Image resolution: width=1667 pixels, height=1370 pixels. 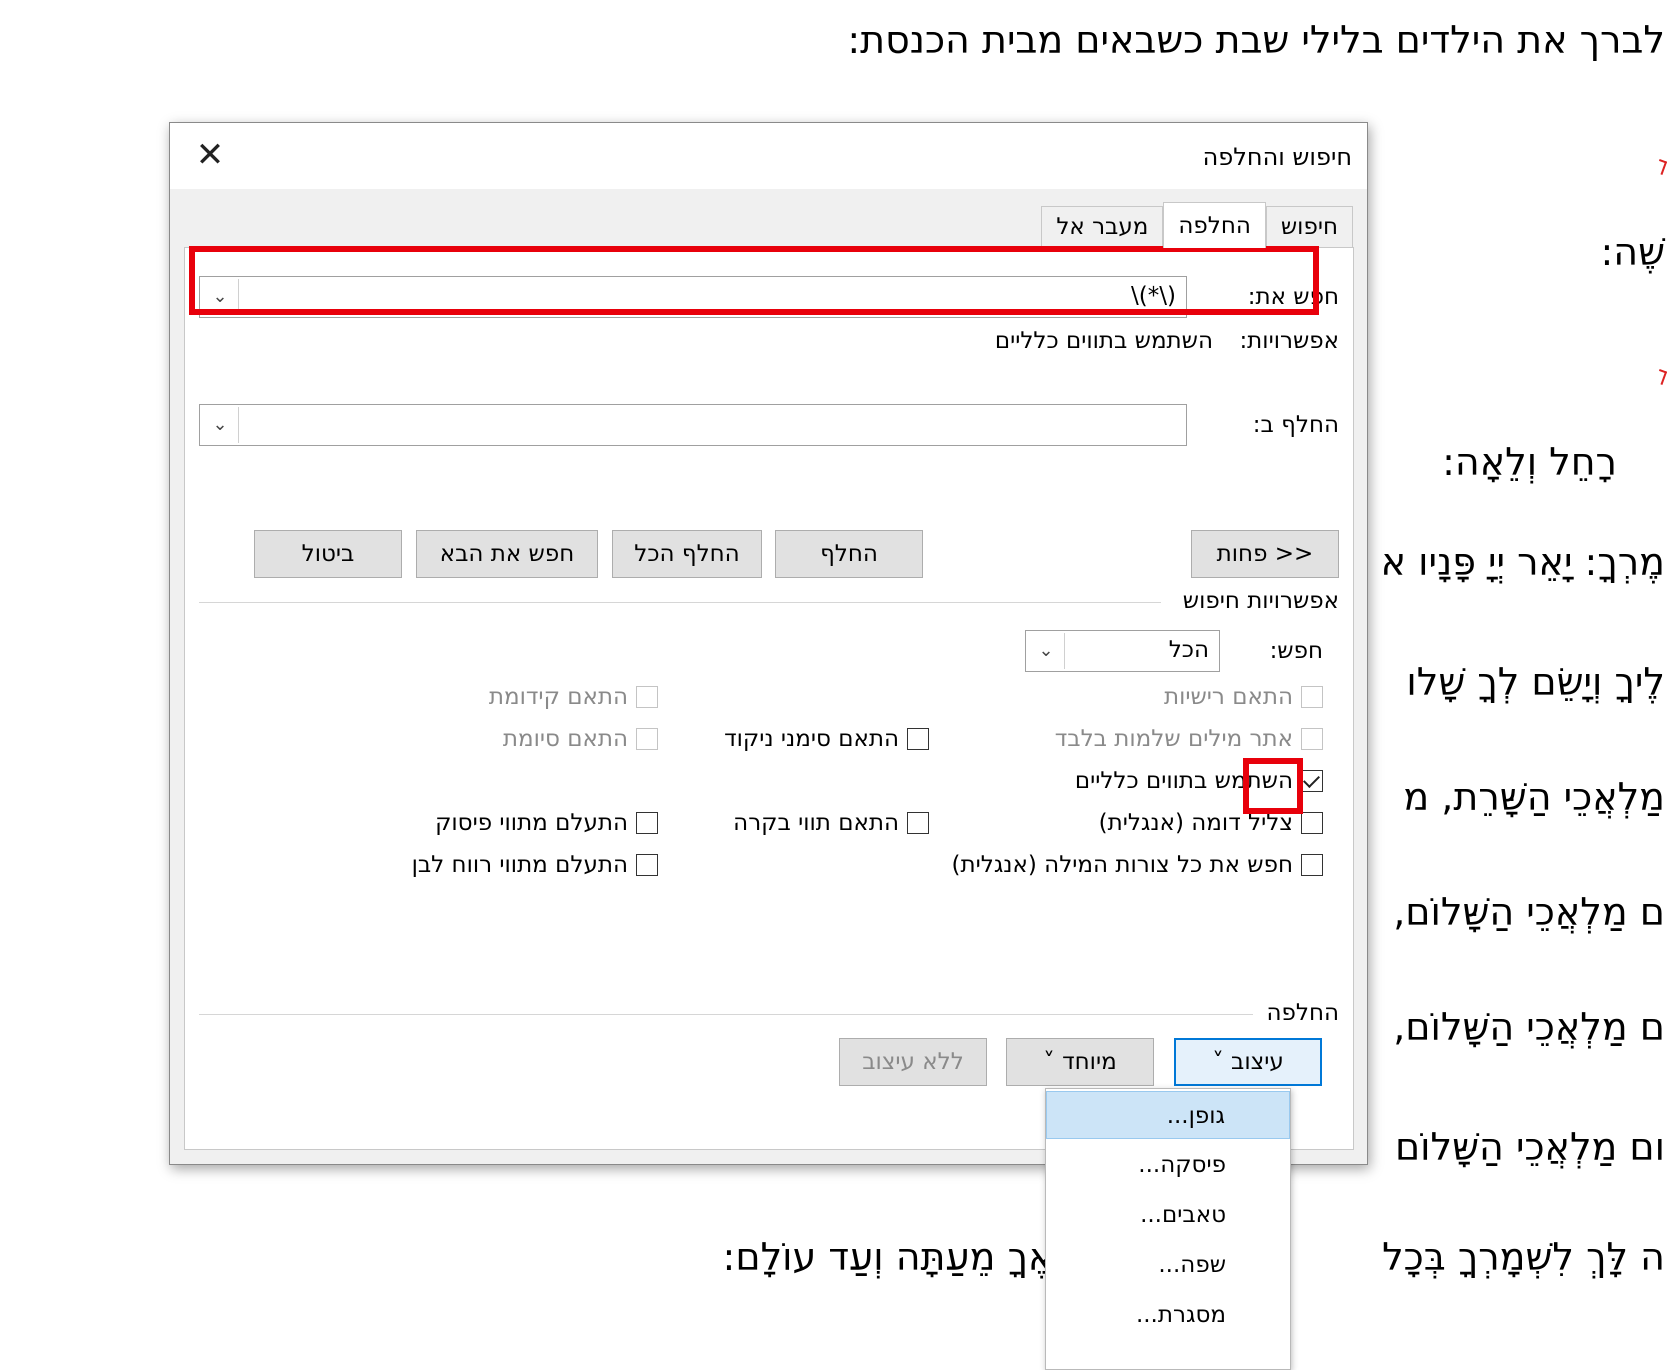 I want to click on tab-find: חיפוש, so click(x=1309, y=226).